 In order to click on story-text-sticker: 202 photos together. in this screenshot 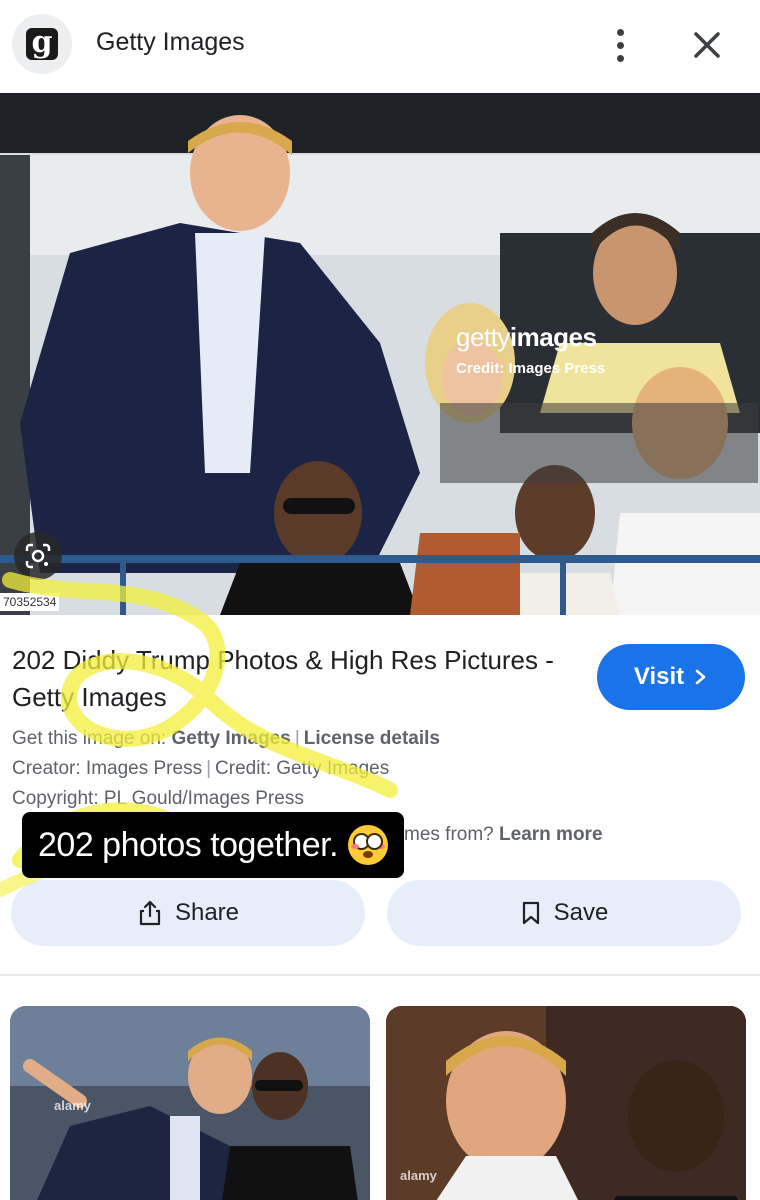, I will do `click(213, 845)`.